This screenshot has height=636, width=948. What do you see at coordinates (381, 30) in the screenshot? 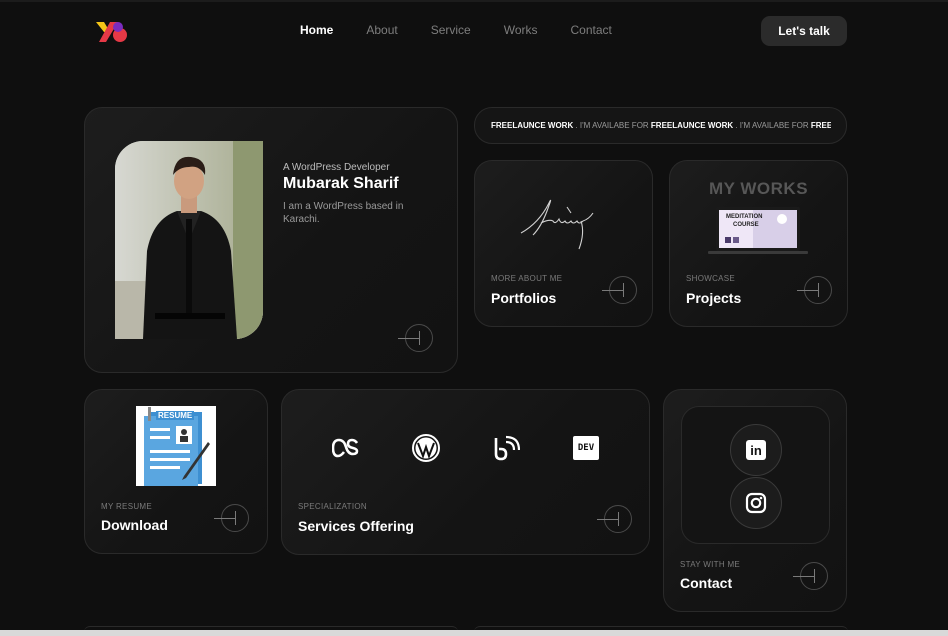
I see `nav-about: About` at bounding box center [381, 30].